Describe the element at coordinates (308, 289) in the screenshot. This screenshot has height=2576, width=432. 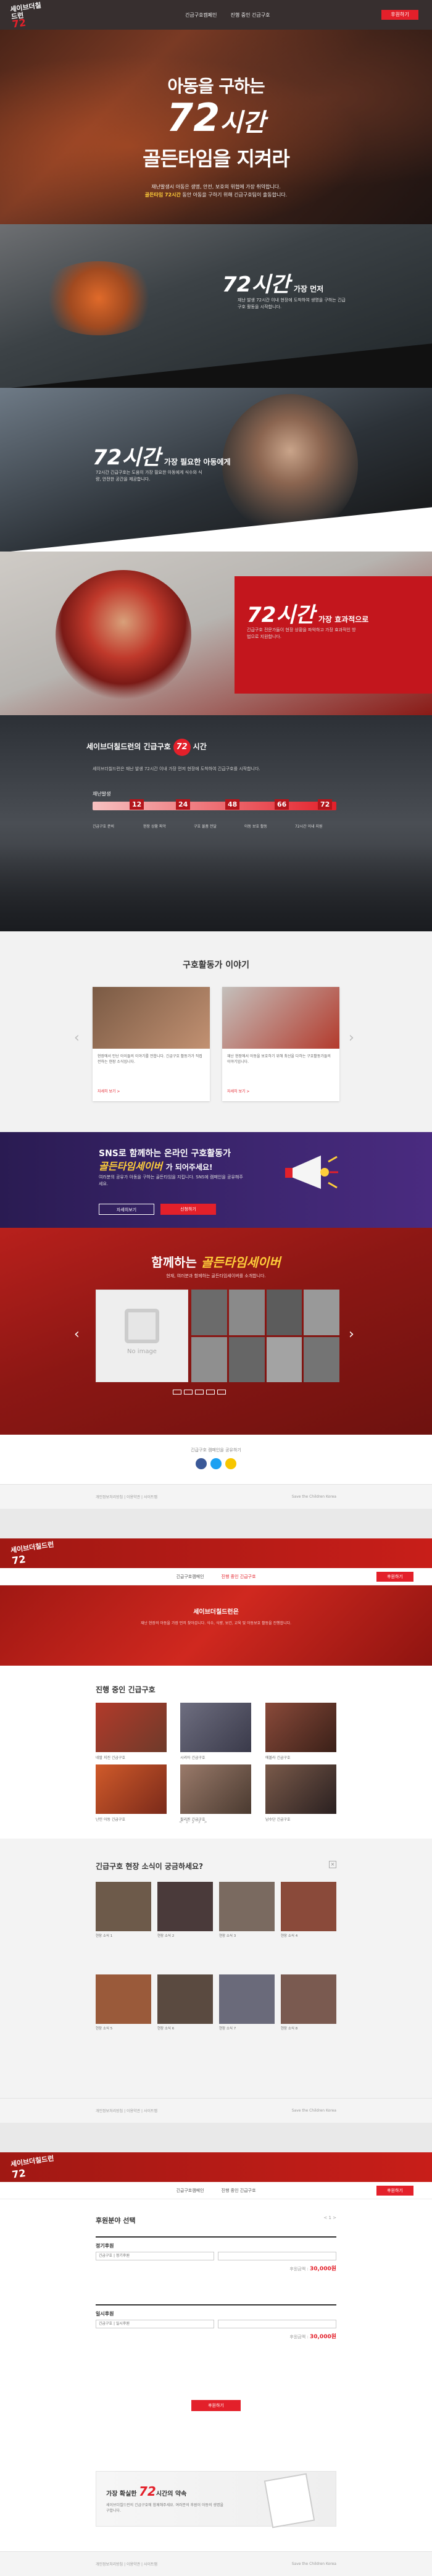
I see `section-first-sub: 가장 먼저` at that location.